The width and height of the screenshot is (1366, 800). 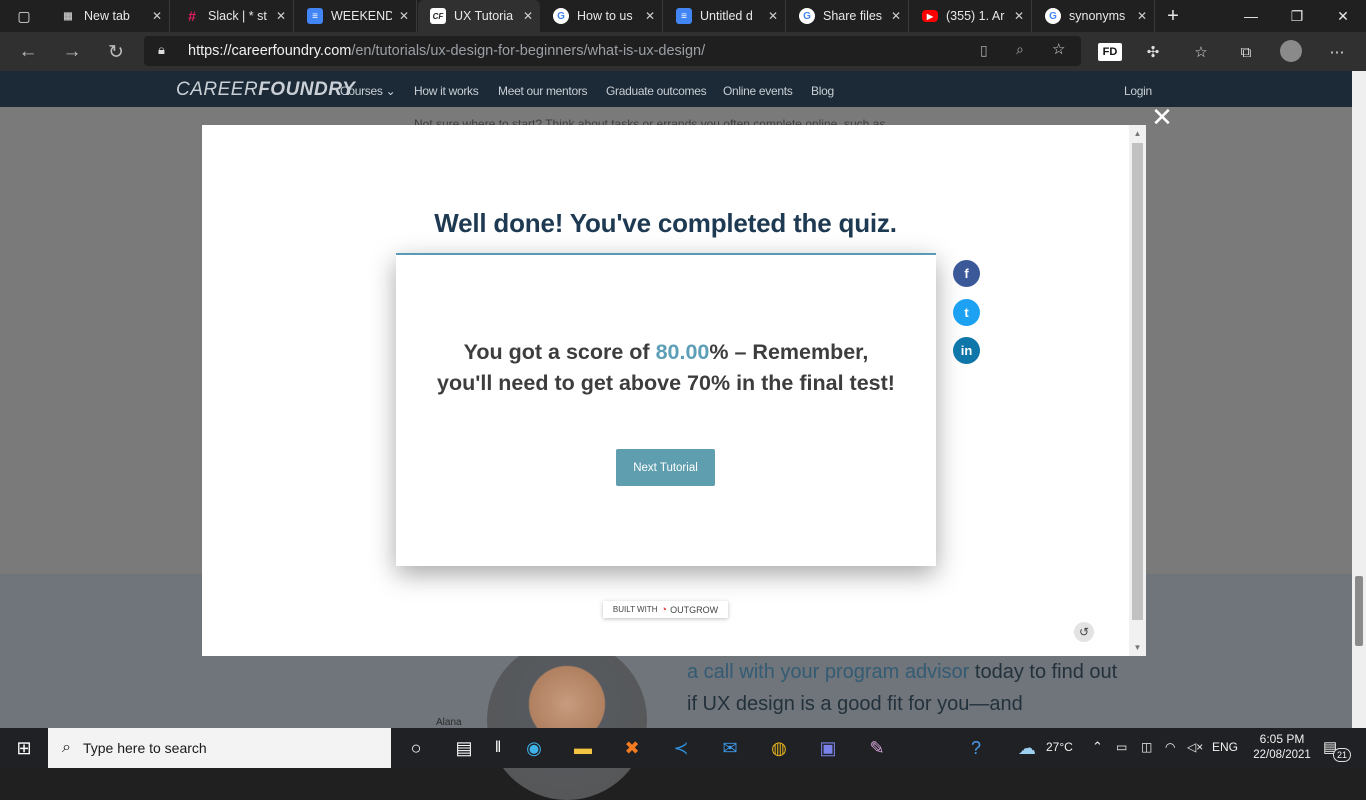 What do you see at coordinates (1251, 16) in the screenshot?
I see `minimize-button: —` at bounding box center [1251, 16].